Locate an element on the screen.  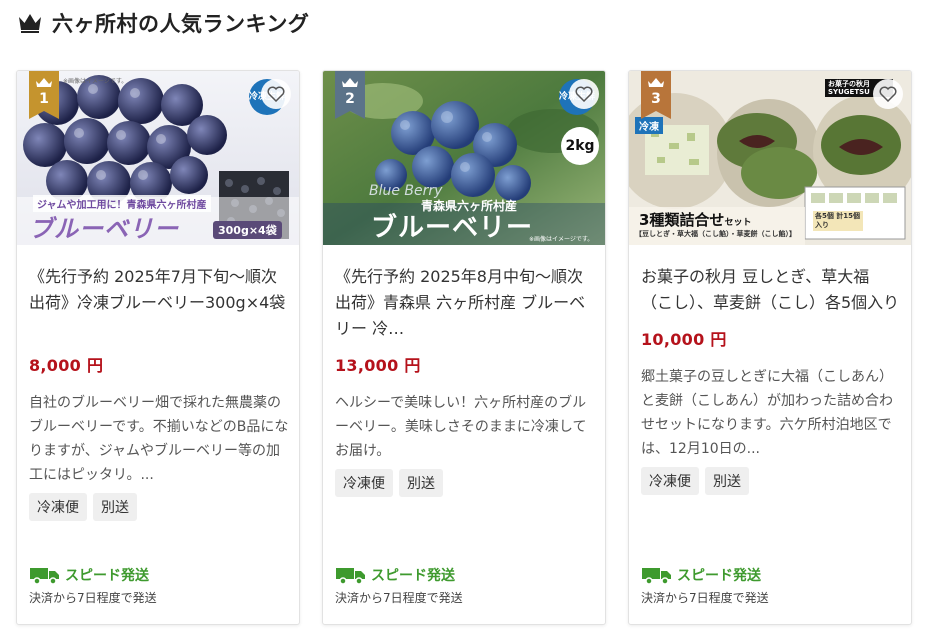
ranking-header: 六ヶ所村の人気ランキング is located at coordinates (163, 23).